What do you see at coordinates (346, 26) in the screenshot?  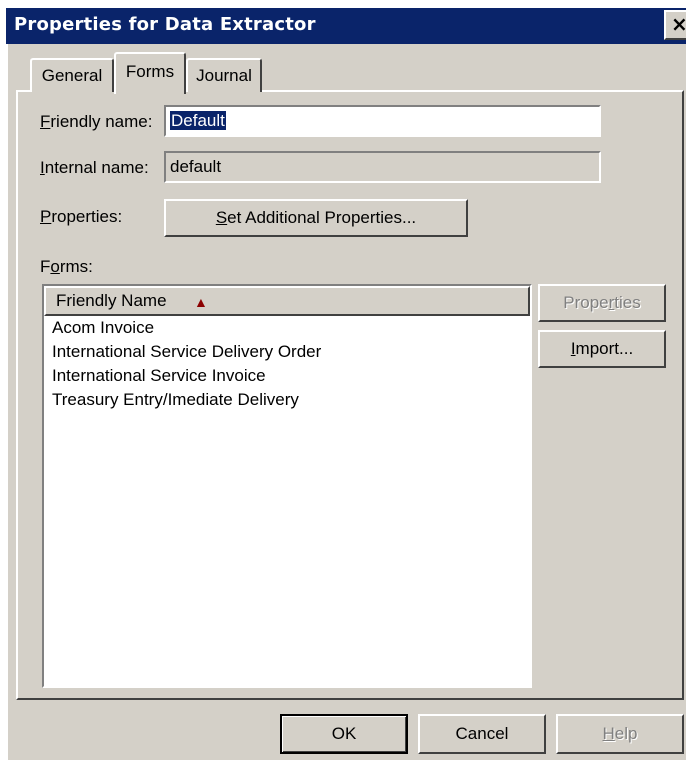 I see `title-bar: Properties for Data Extractor` at bounding box center [346, 26].